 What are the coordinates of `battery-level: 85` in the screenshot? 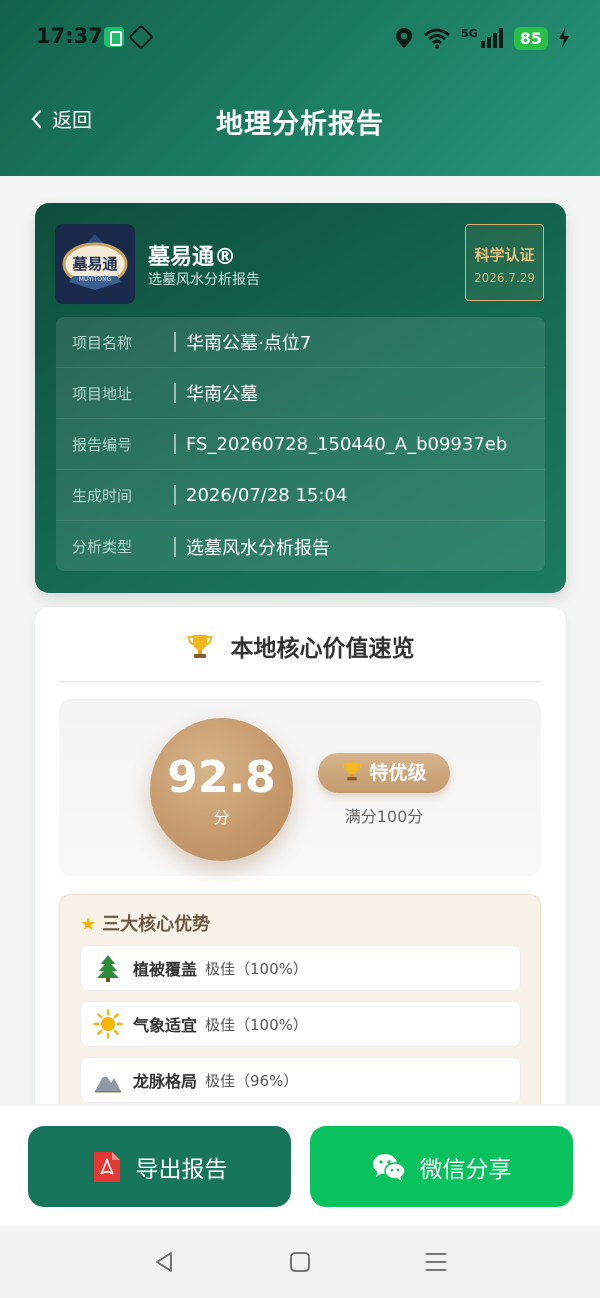 It's located at (530, 38).